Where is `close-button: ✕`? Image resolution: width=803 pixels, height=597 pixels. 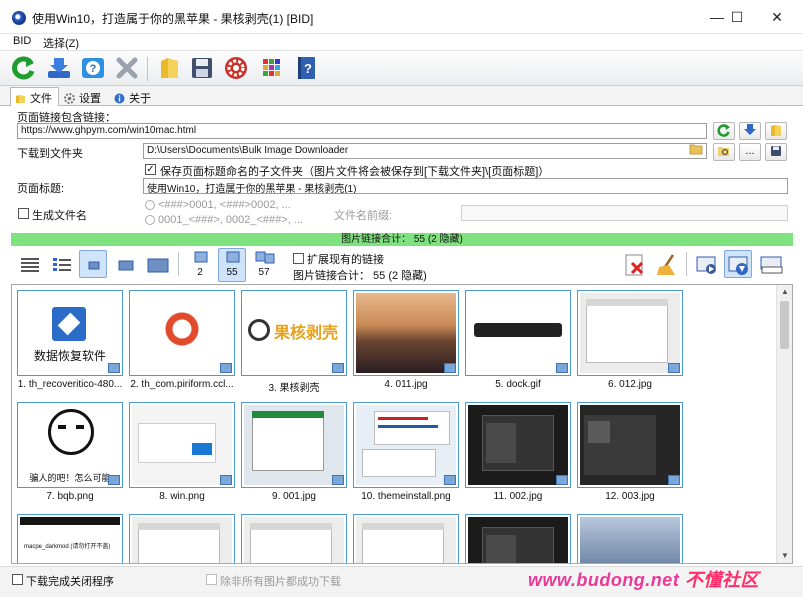 close-button: ✕ is located at coordinates (777, 17).